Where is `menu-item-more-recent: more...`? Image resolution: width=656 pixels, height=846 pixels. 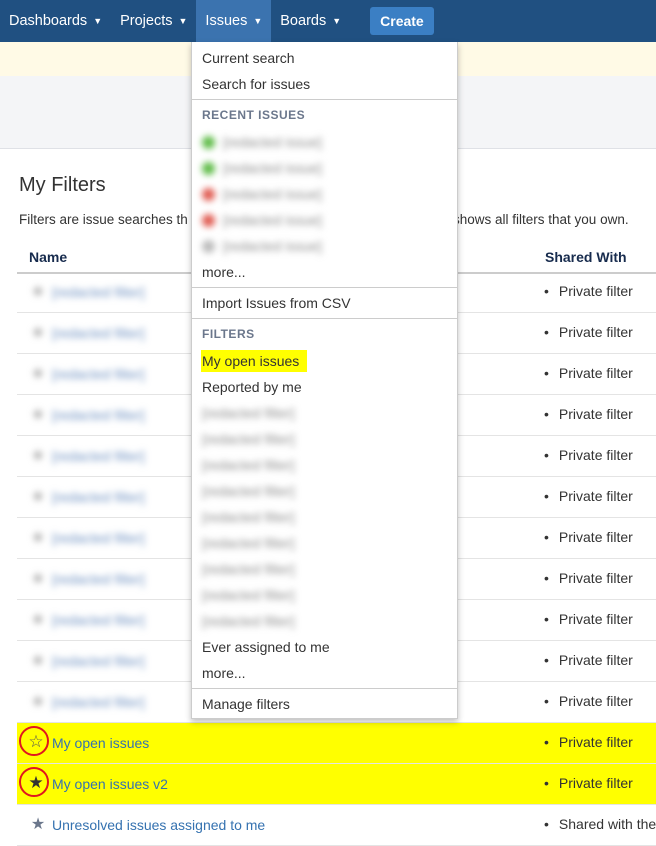 menu-item-more-recent: more... is located at coordinates (224, 272).